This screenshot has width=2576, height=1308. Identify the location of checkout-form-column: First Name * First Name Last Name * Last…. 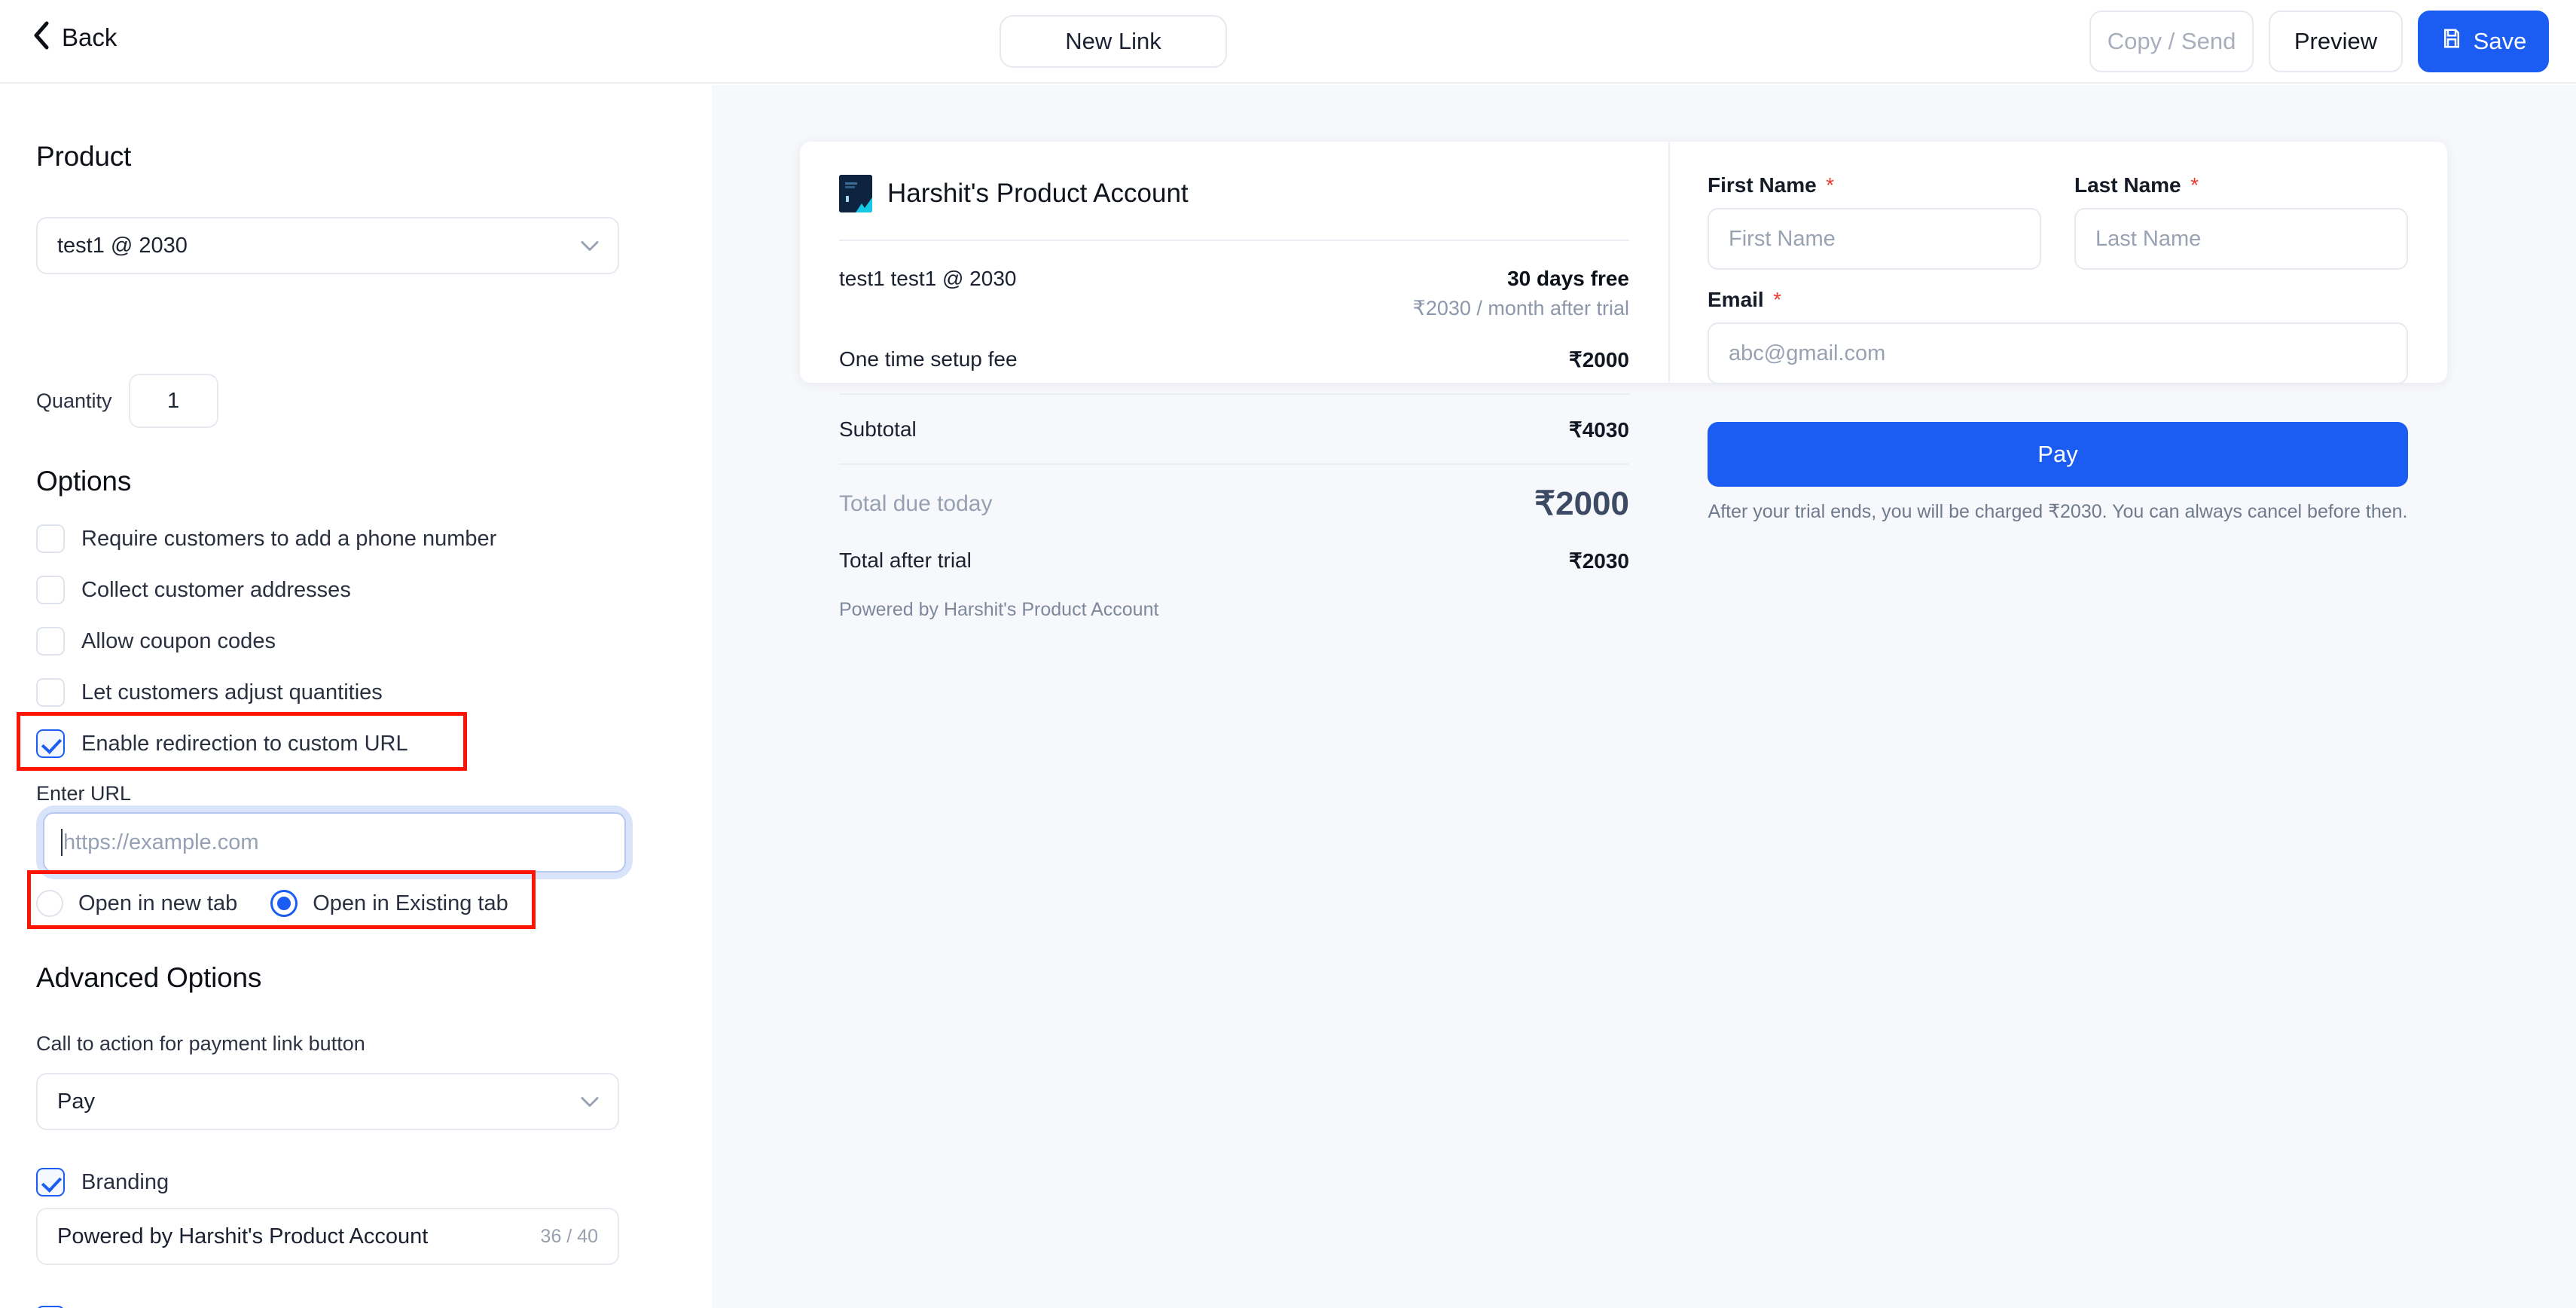
(2058, 332).